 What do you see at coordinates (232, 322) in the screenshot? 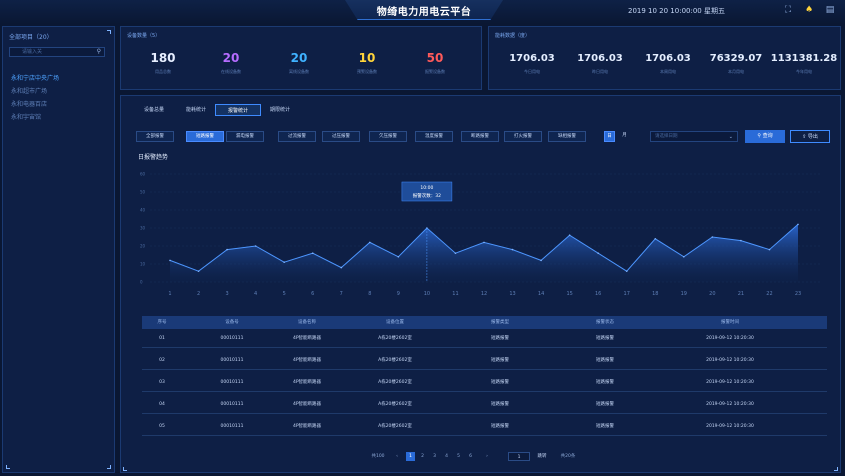
I see `table-header-cell: 设备号` at bounding box center [232, 322].